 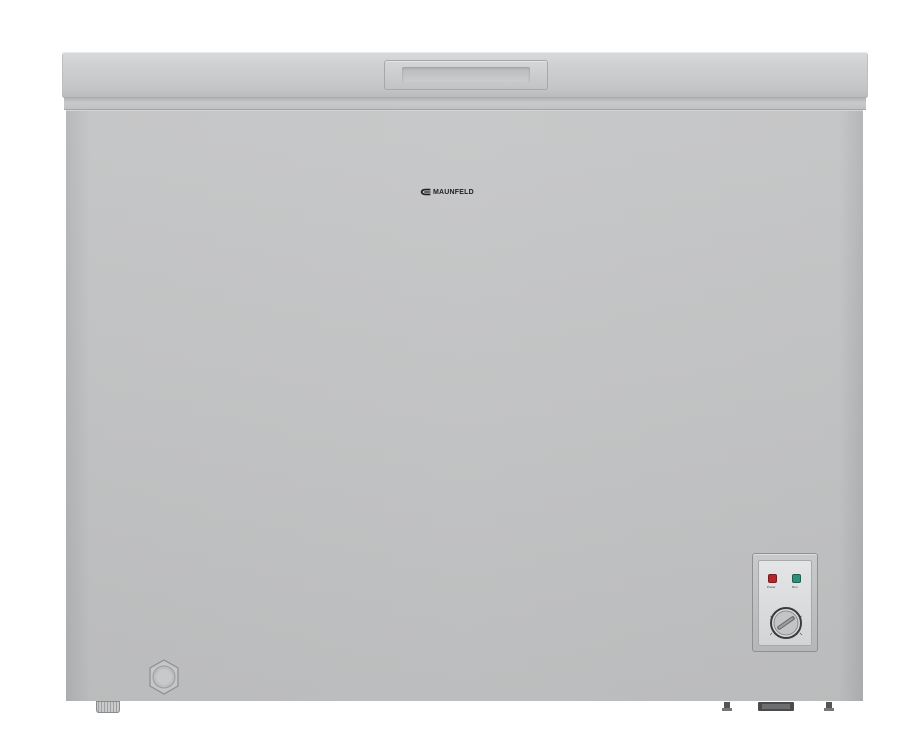 I want to click on drain-plug-icon, so click(x=164, y=677).